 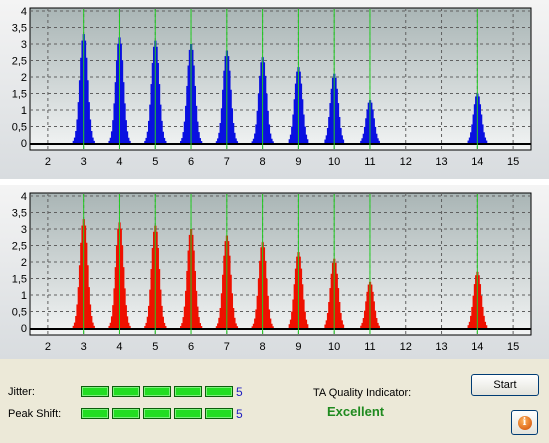 What do you see at coordinates (21, 392) in the screenshot?
I see `jitter-label: Jitter:` at bounding box center [21, 392].